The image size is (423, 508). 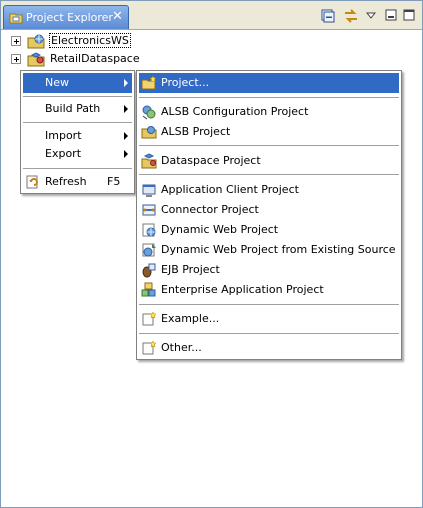 What do you see at coordinates (63, 135) in the screenshot?
I see `menu-item-label: Import` at bounding box center [63, 135].